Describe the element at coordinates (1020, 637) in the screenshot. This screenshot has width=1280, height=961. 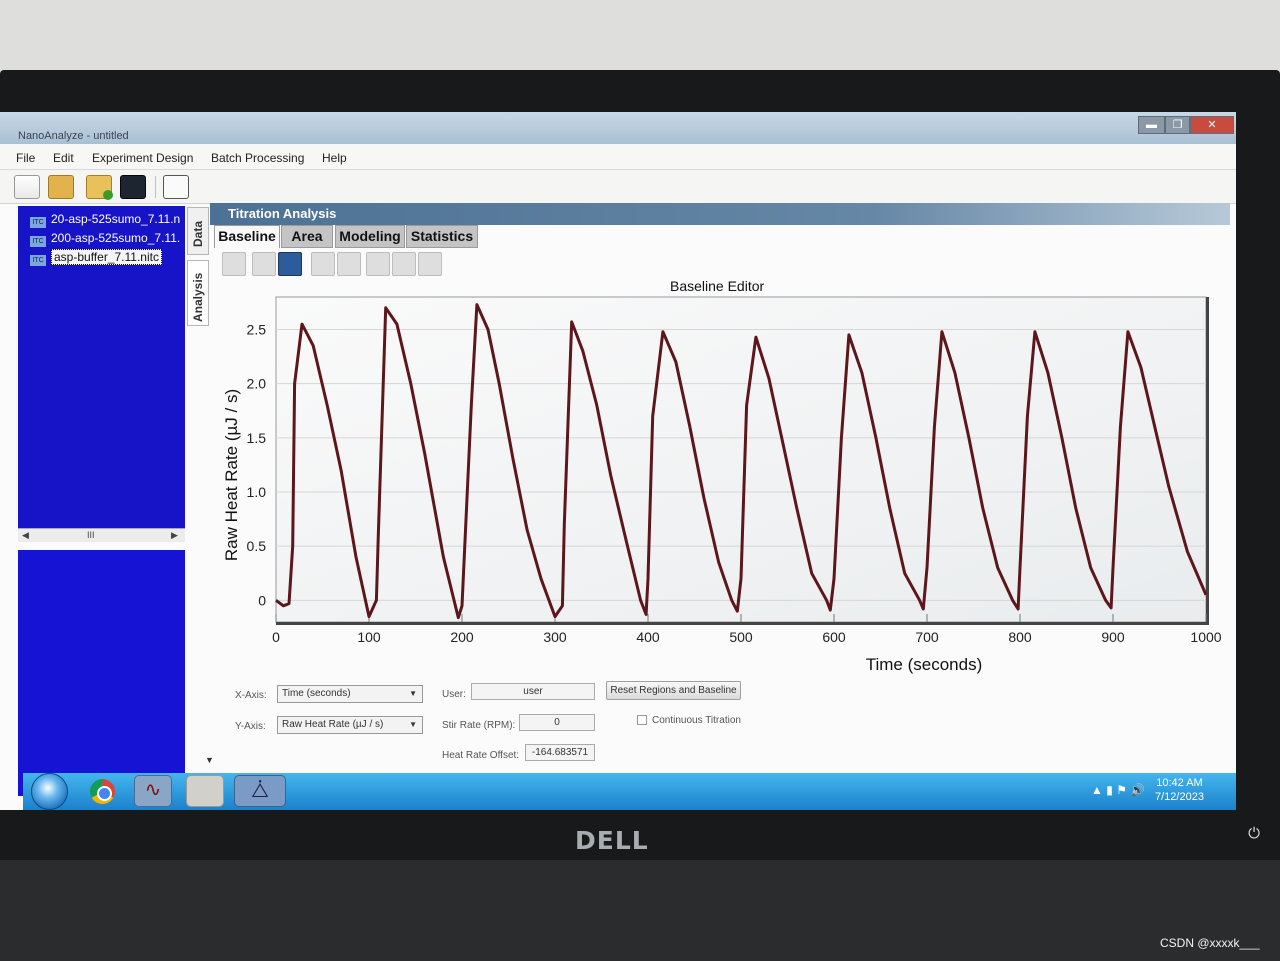
I see `x-tick-label: 800` at that location.